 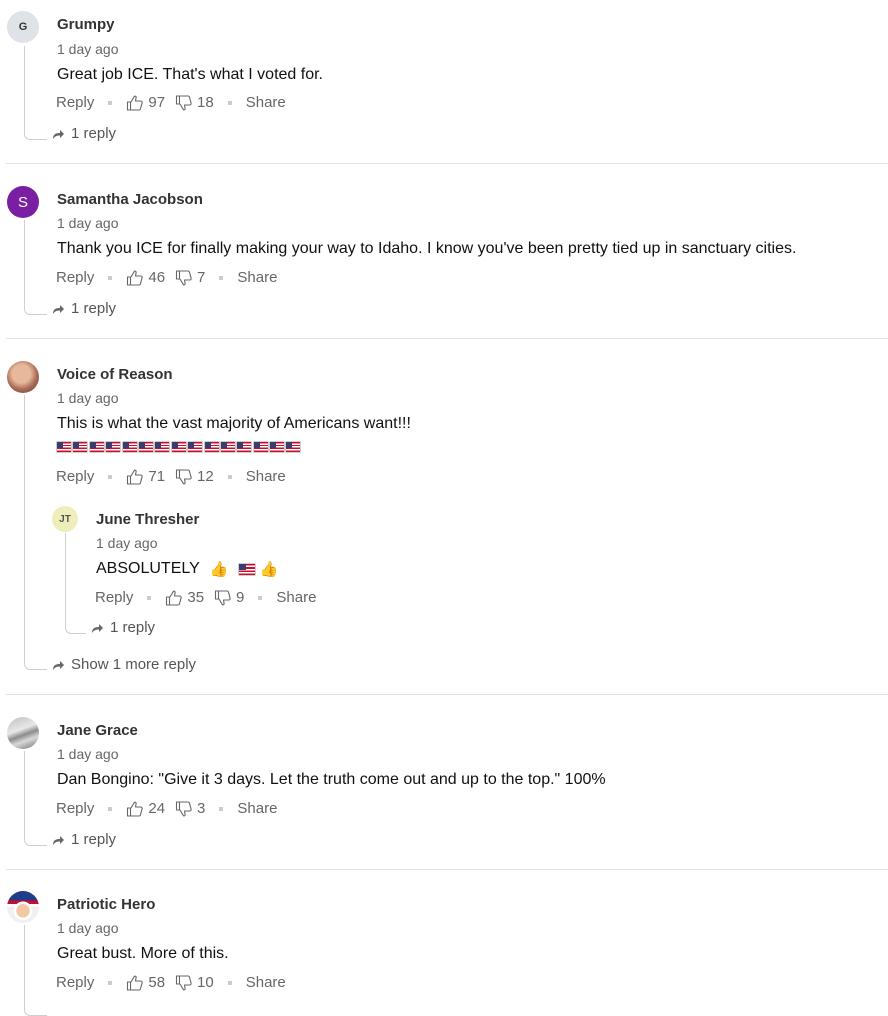 I want to click on avatar: G, so click(x=23, y=27).